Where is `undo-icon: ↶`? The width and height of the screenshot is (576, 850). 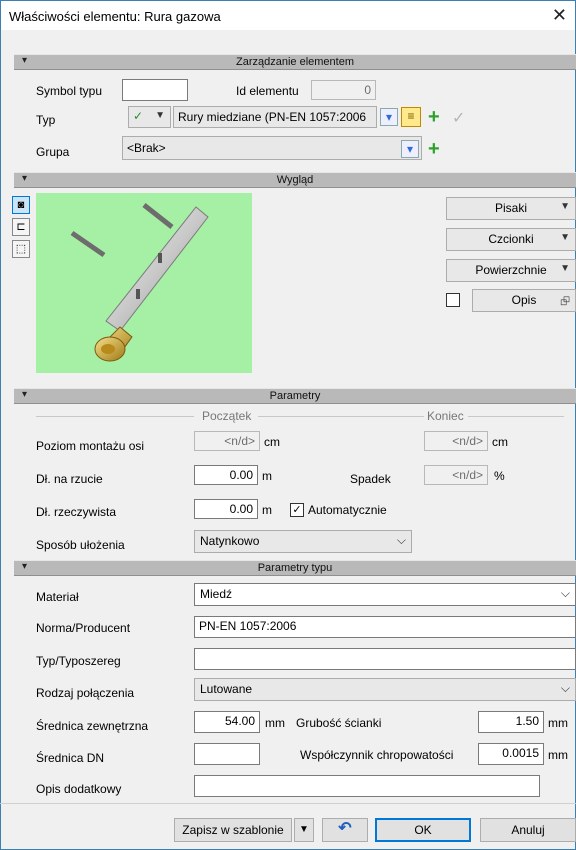
undo-icon: ↶ is located at coordinates (345, 830).